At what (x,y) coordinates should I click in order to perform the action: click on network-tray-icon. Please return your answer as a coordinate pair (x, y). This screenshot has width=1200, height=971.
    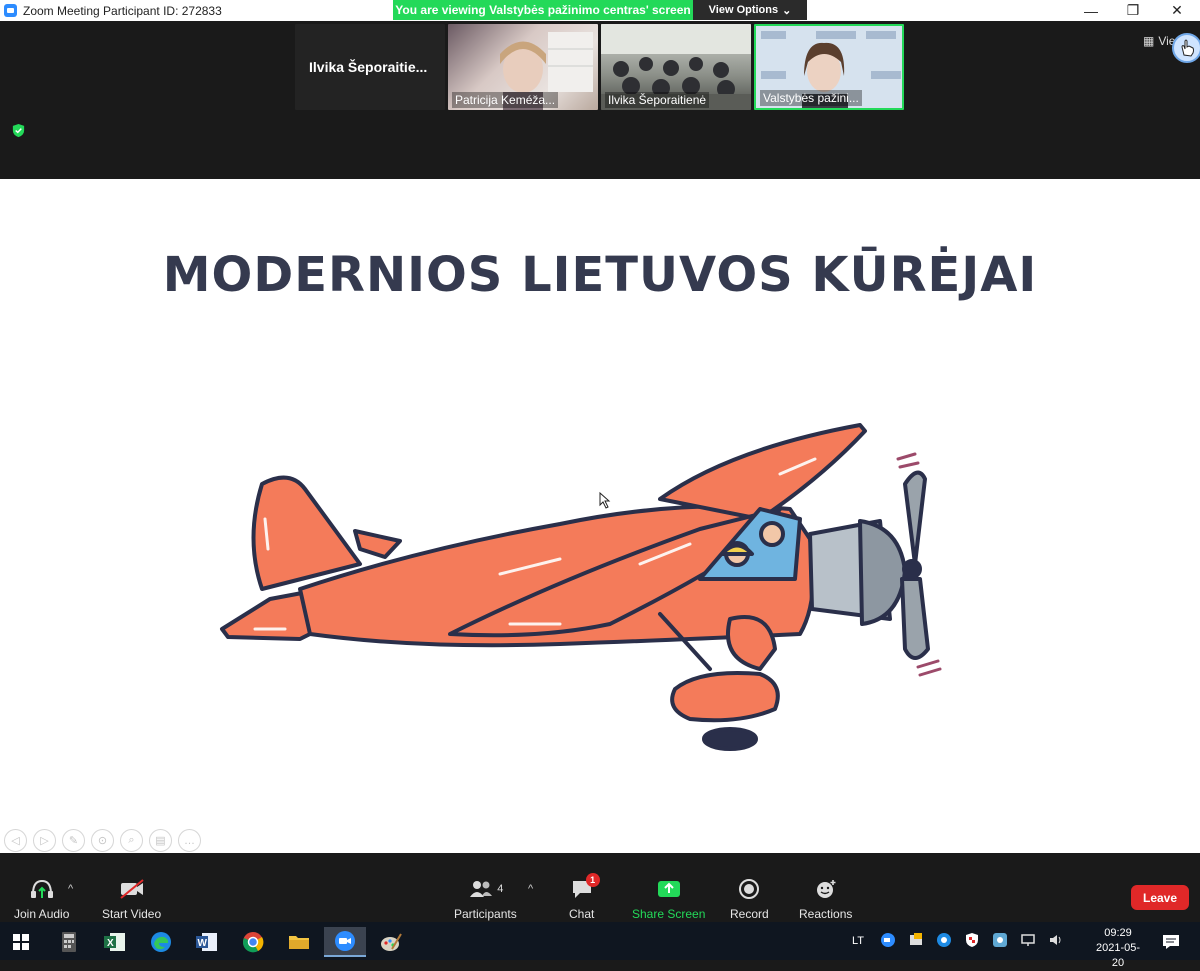
    Looking at the image, I should click on (1028, 941).